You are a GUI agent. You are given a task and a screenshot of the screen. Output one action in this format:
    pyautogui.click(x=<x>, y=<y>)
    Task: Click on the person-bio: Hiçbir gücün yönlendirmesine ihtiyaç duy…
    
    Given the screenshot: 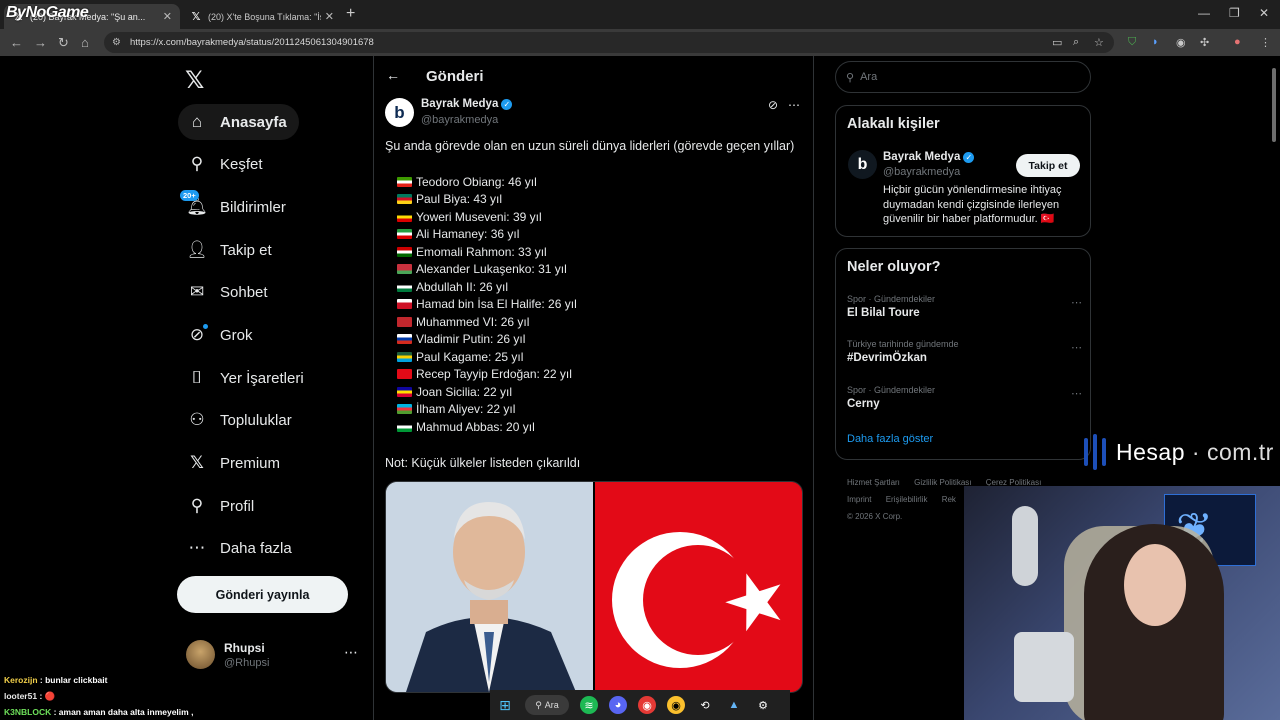 What is the action you would take?
    pyautogui.click(x=972, y=204)
    